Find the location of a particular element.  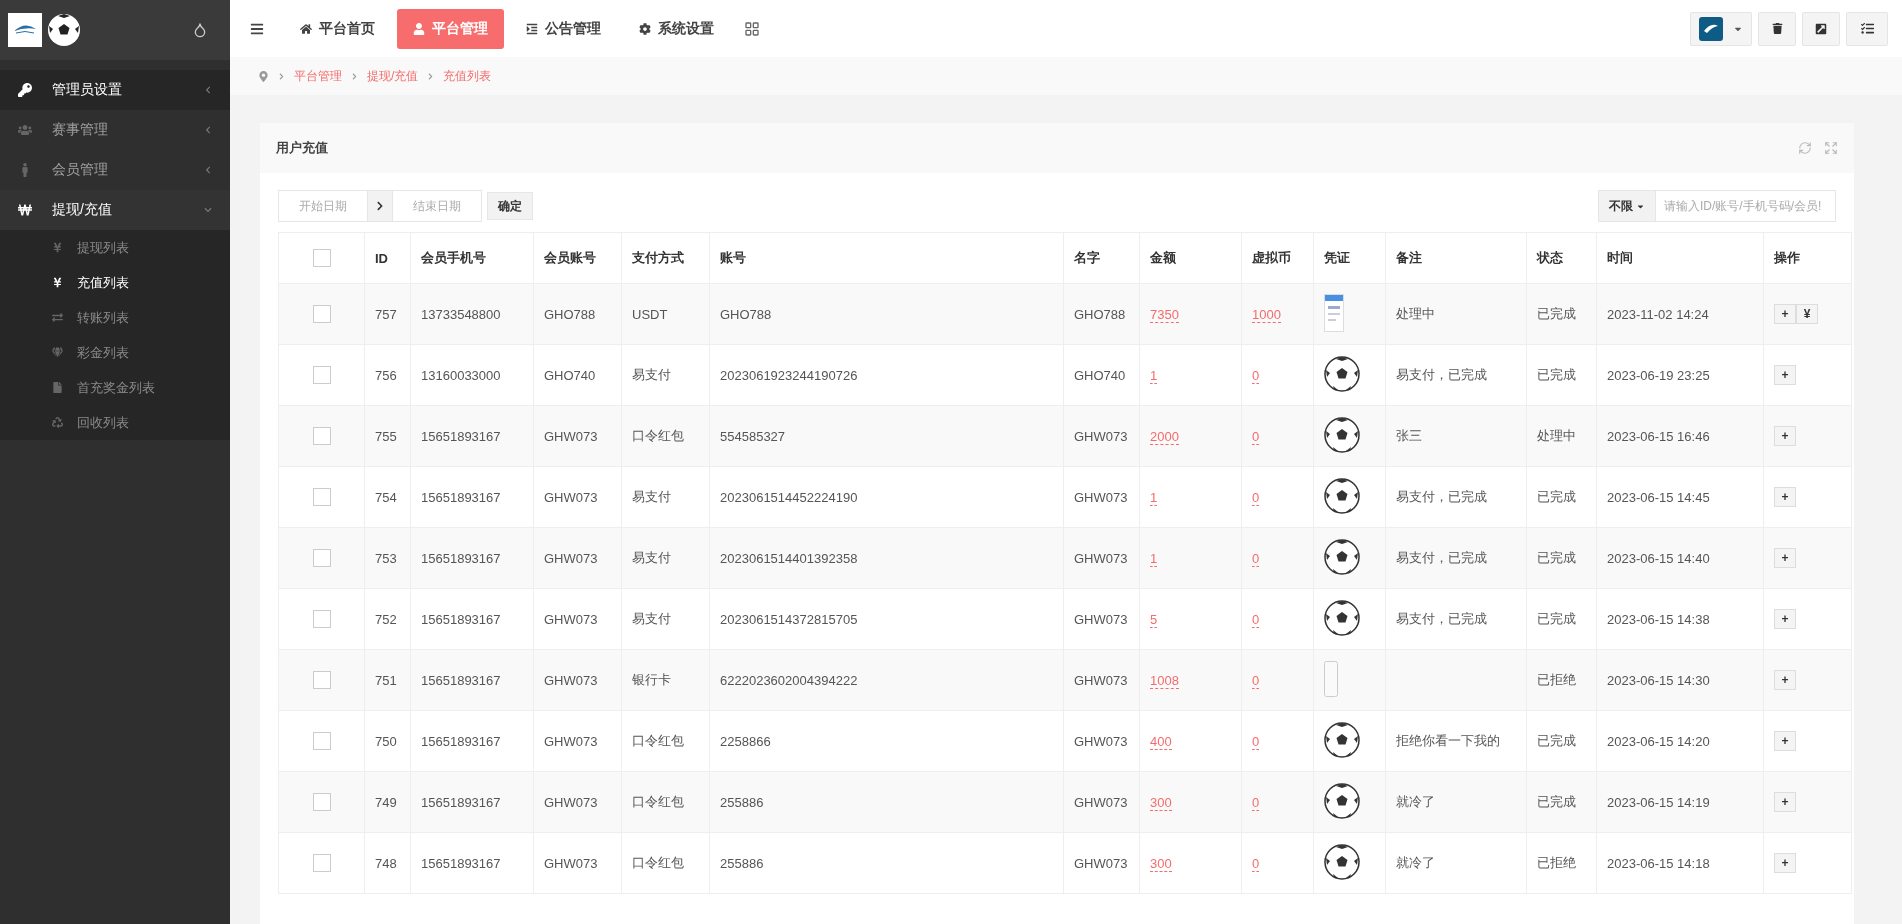

scope-dropdown: 不限 is located at coordinates (1627, 206).